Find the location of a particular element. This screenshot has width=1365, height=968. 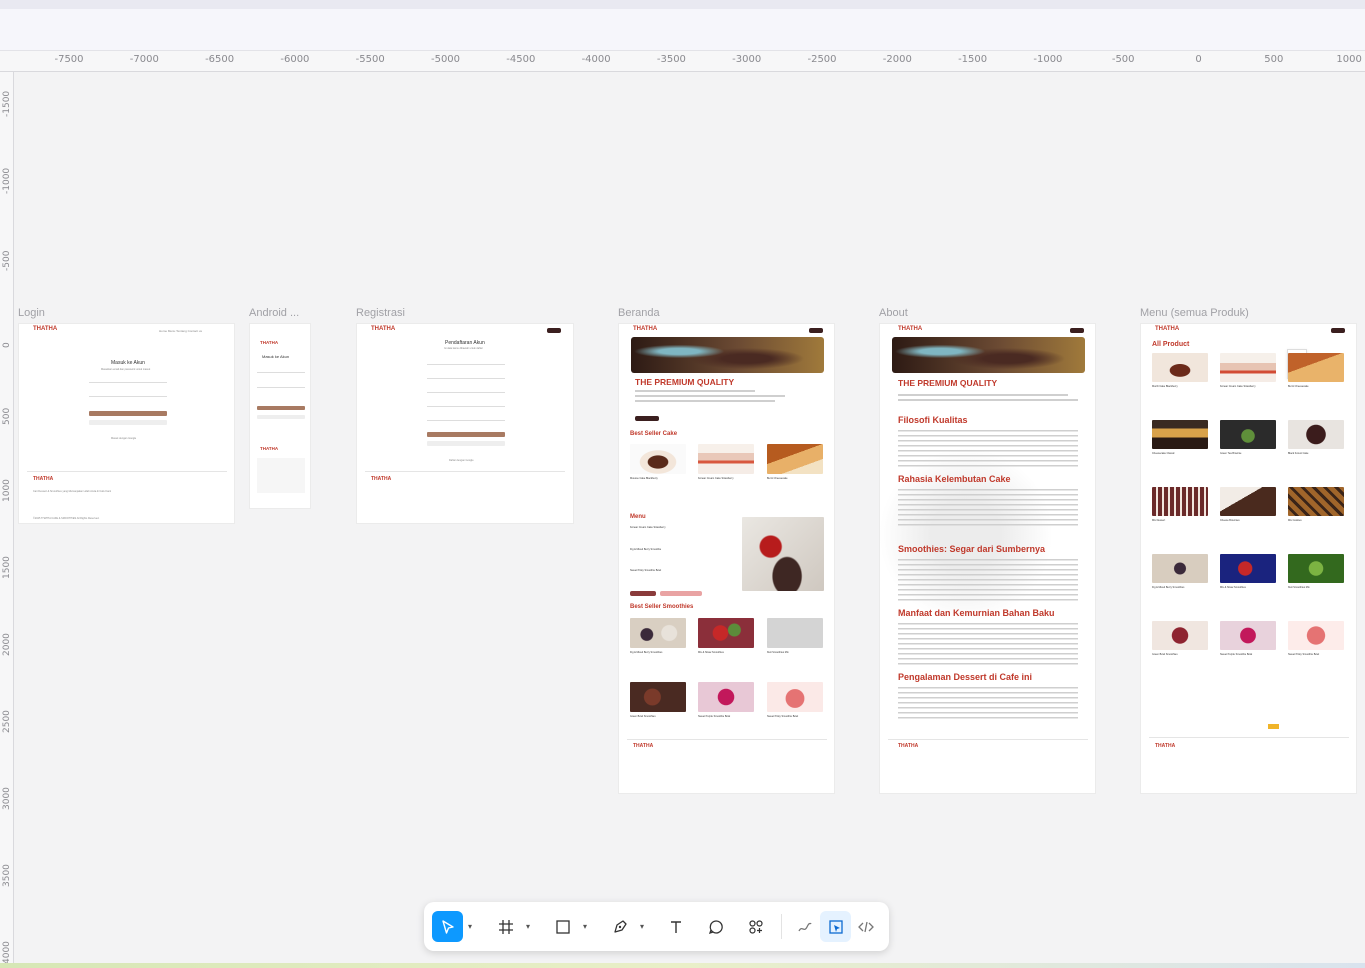

draw-mode-button is located at coordinates (804, 926).